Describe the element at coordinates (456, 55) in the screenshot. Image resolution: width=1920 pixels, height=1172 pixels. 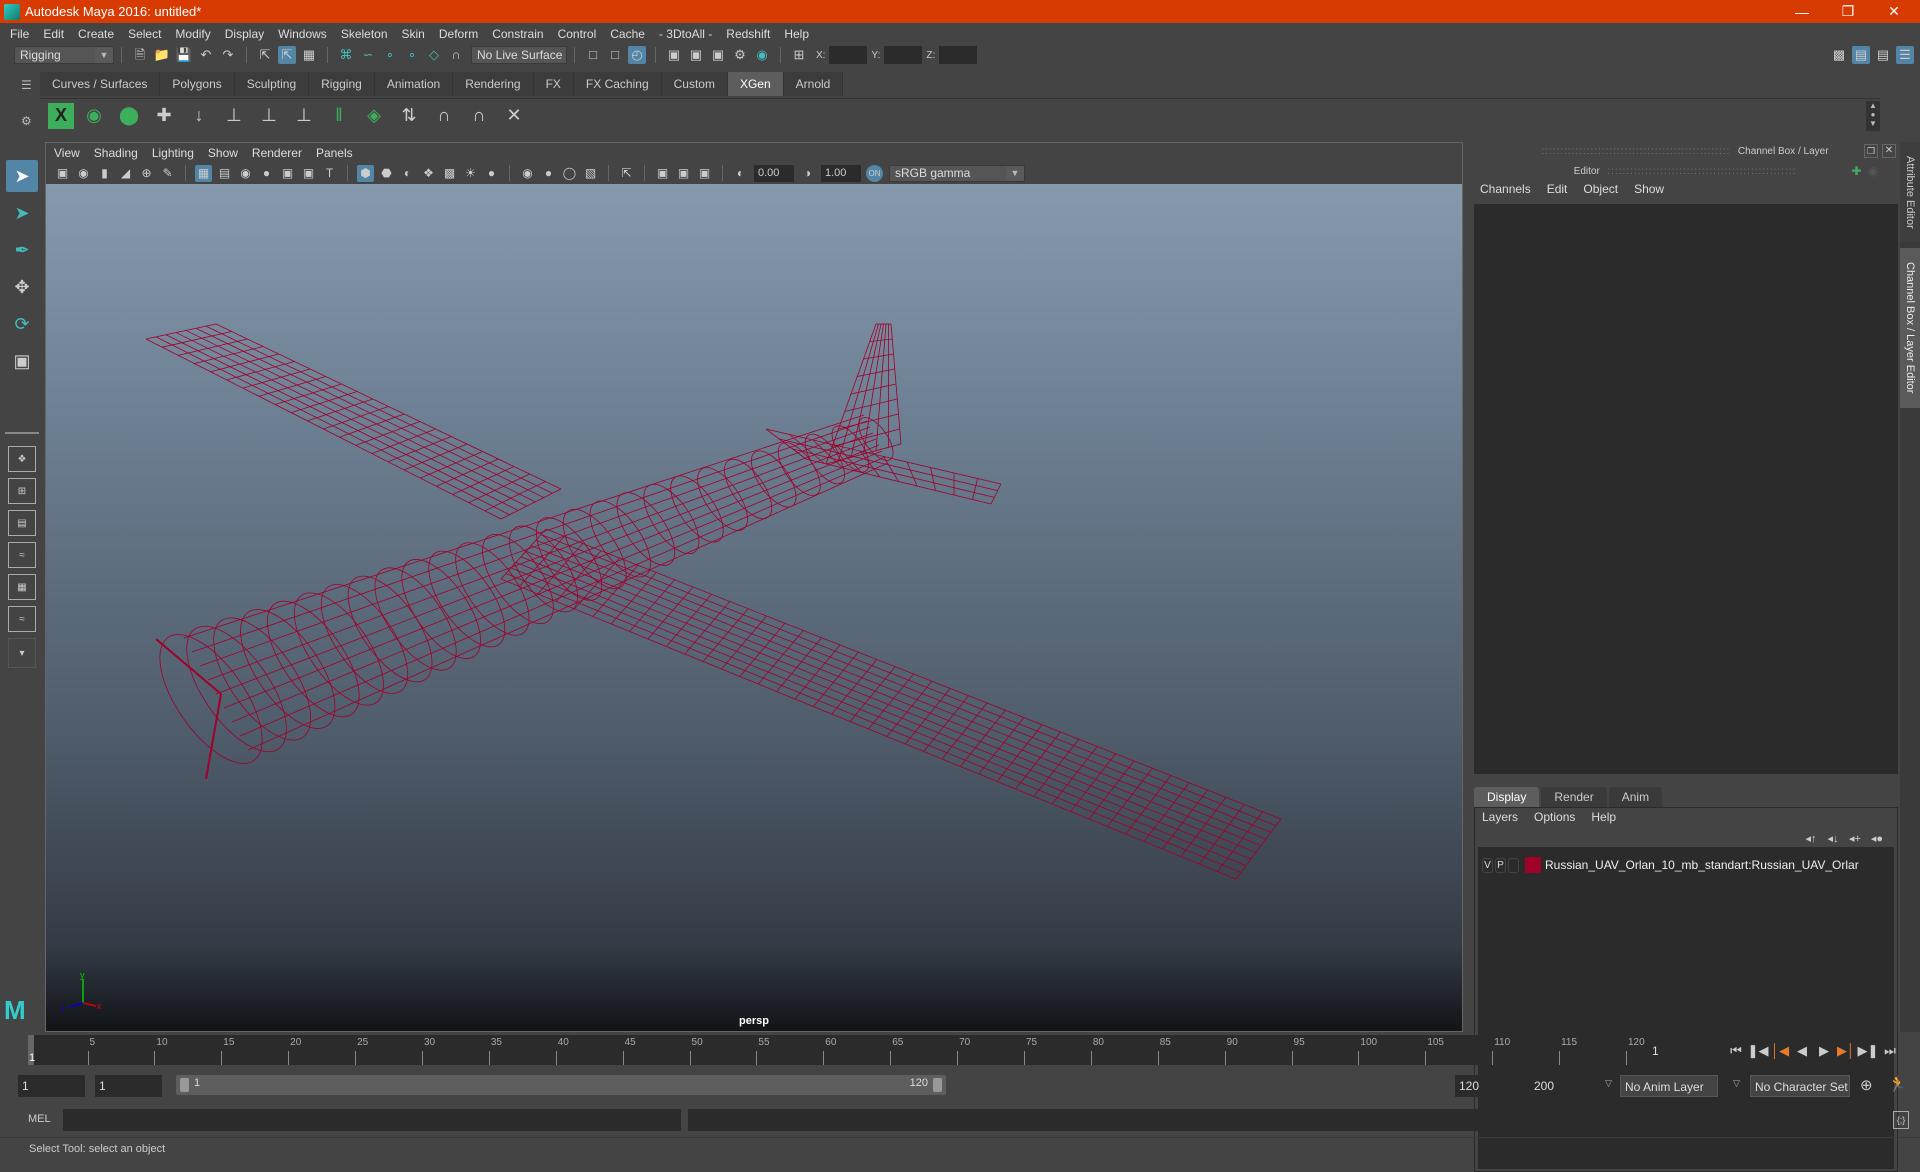
I see `snap-live-icon: ∩` at that location.